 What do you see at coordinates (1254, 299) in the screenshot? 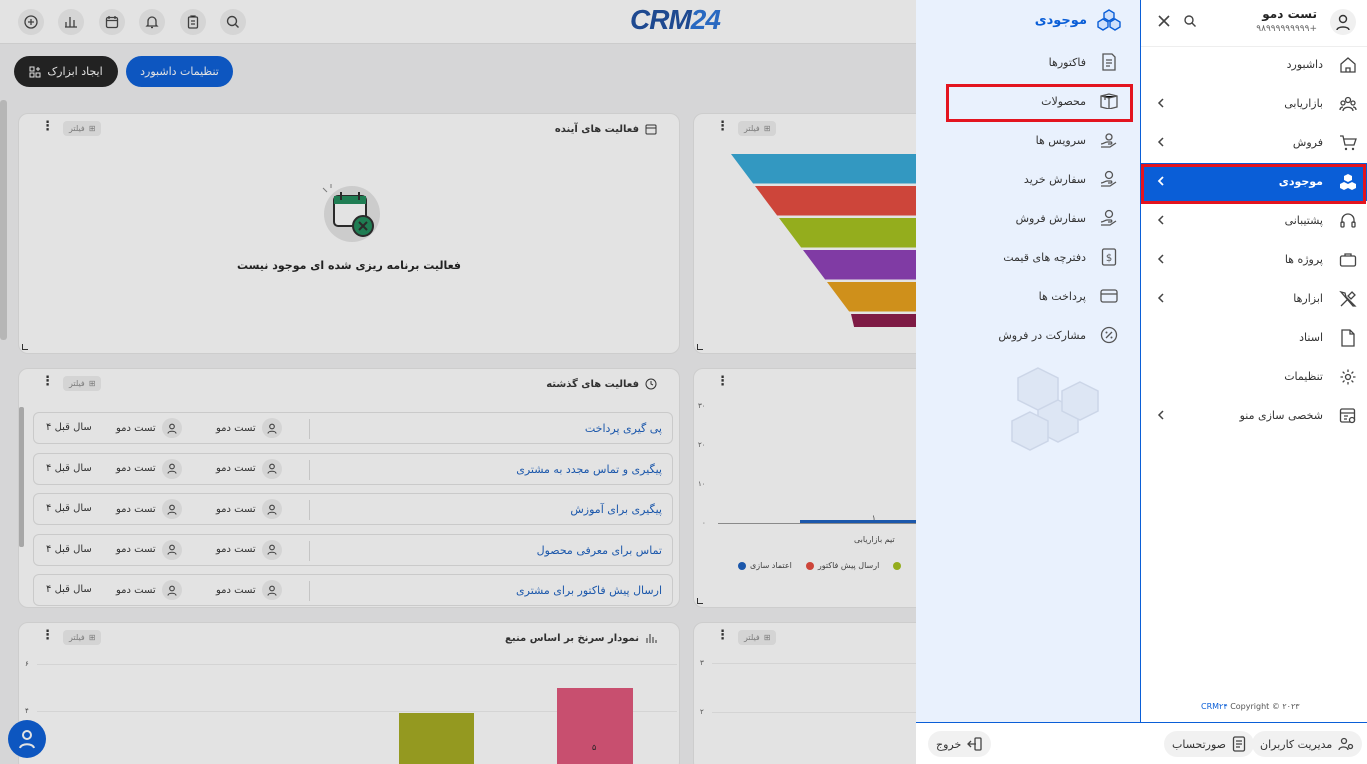
I see `sidebar-item-tools: ابزارها` at bounding box center [1254, 299].